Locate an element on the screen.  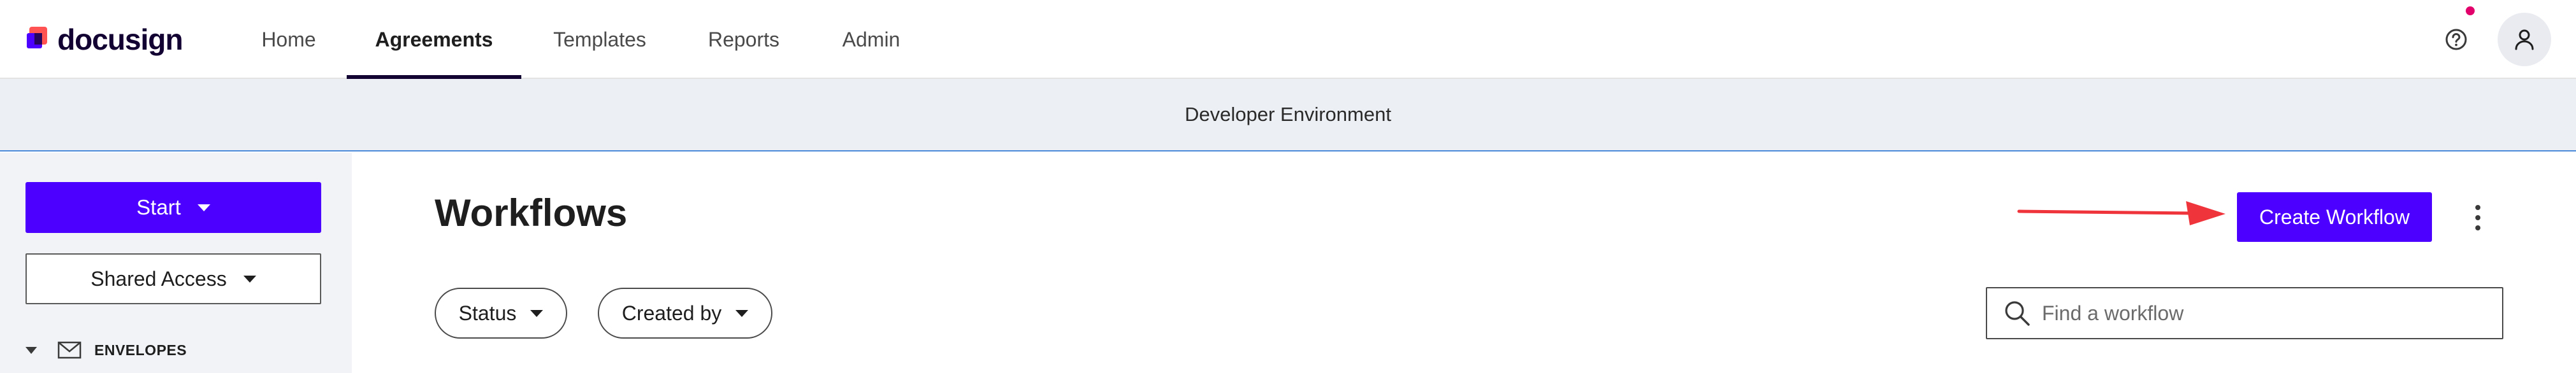
created-by-filter: Created by is located at coordinates (685, 313).